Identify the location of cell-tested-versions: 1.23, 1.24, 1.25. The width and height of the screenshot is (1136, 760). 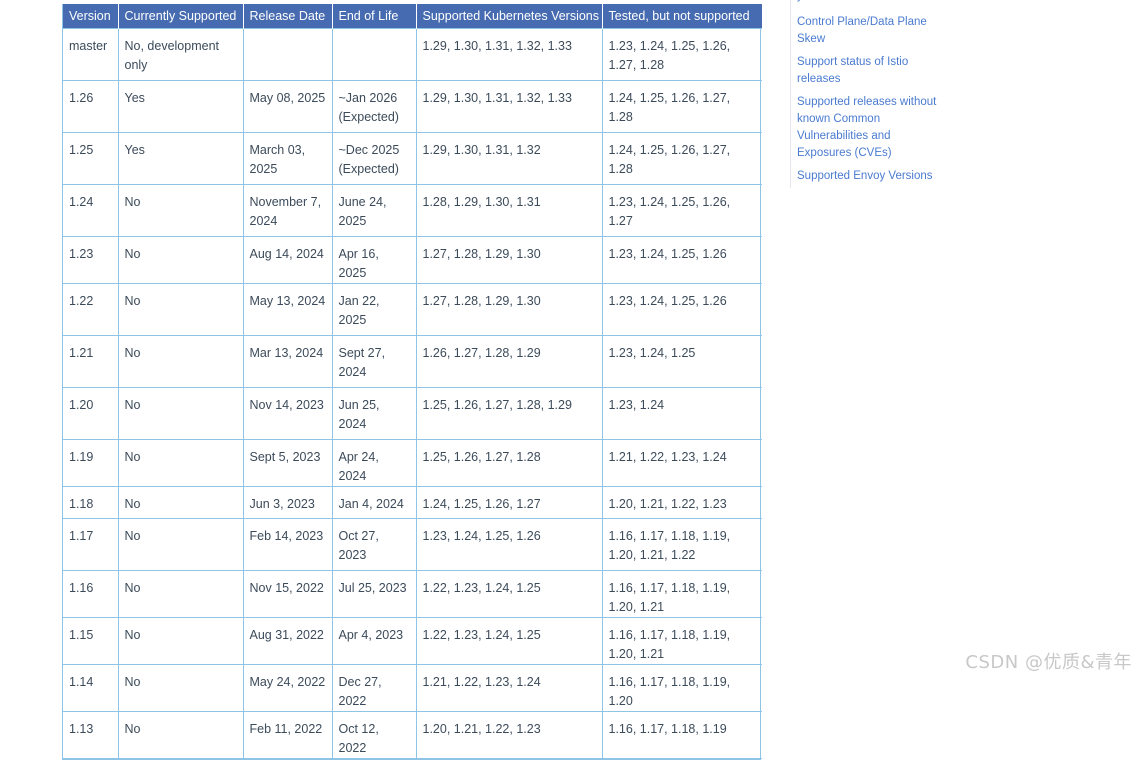
(681, 361).